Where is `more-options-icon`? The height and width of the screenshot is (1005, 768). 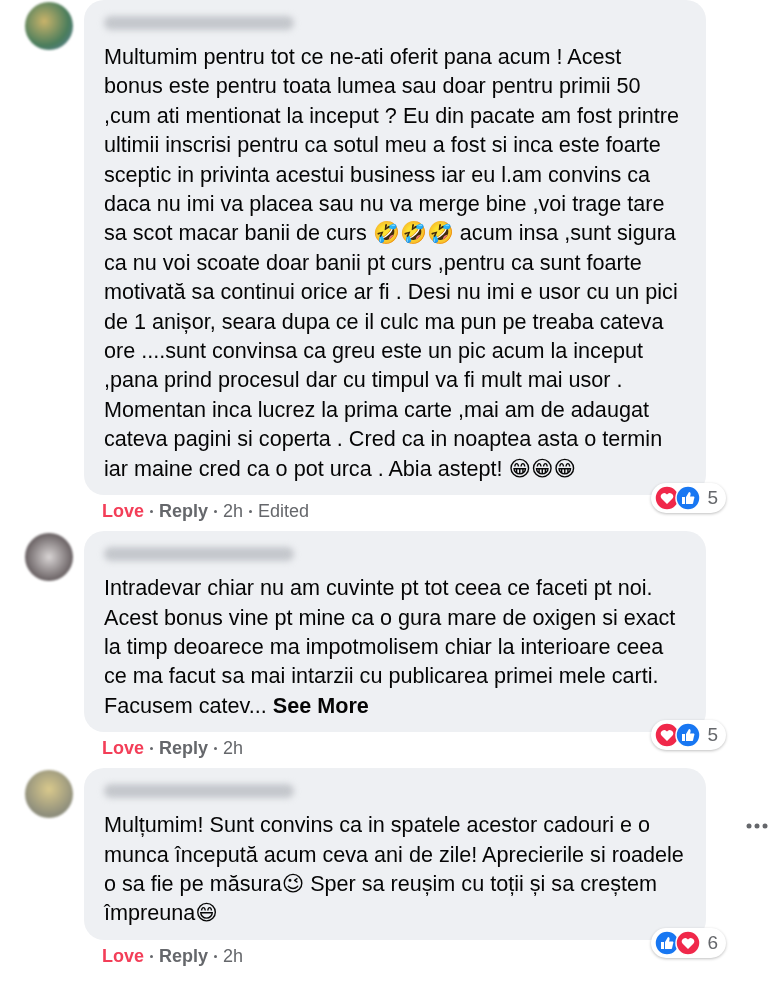 more-options-icon is located at coordinates (757, 826).